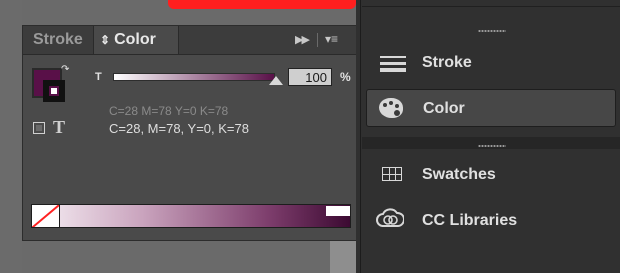  What do you see at coordinates (360, 136) in the screenshot?
I see `dock-divider` at bounding box center [360, 136].